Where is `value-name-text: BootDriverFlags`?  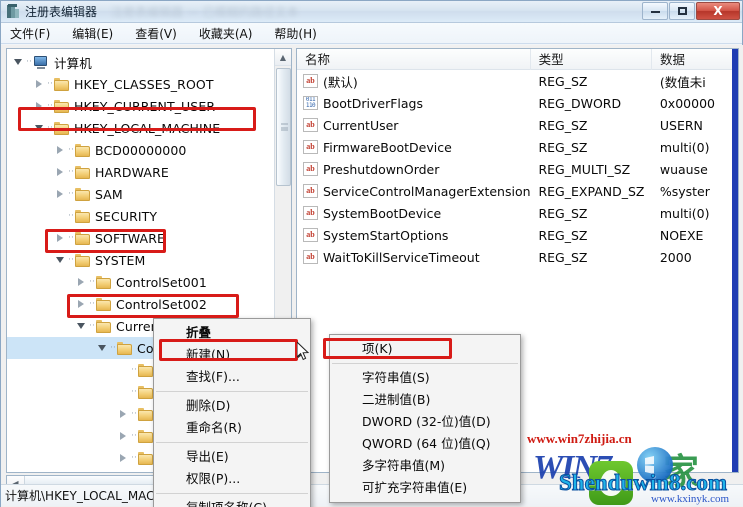
value-name-text: BootDriverFlags is located at coordinates (373, 103).